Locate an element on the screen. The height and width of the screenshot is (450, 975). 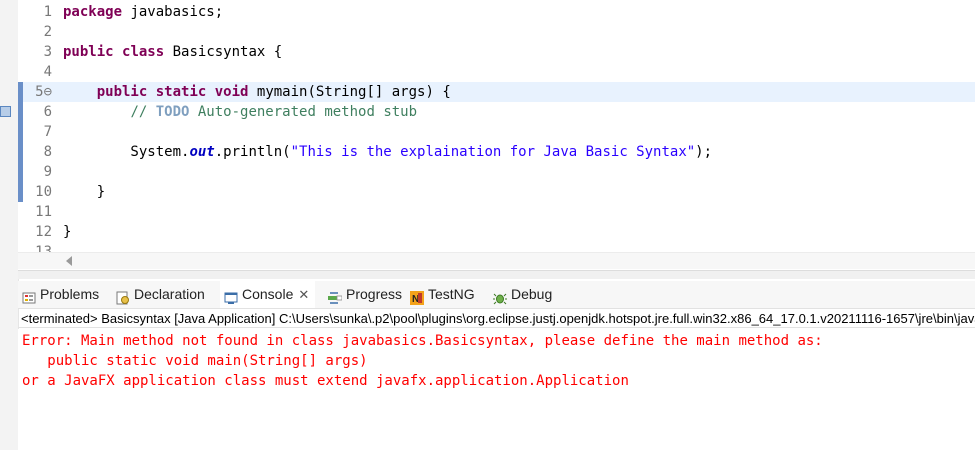
tab-console: Console ✕ is located at coordinates (268, 294).